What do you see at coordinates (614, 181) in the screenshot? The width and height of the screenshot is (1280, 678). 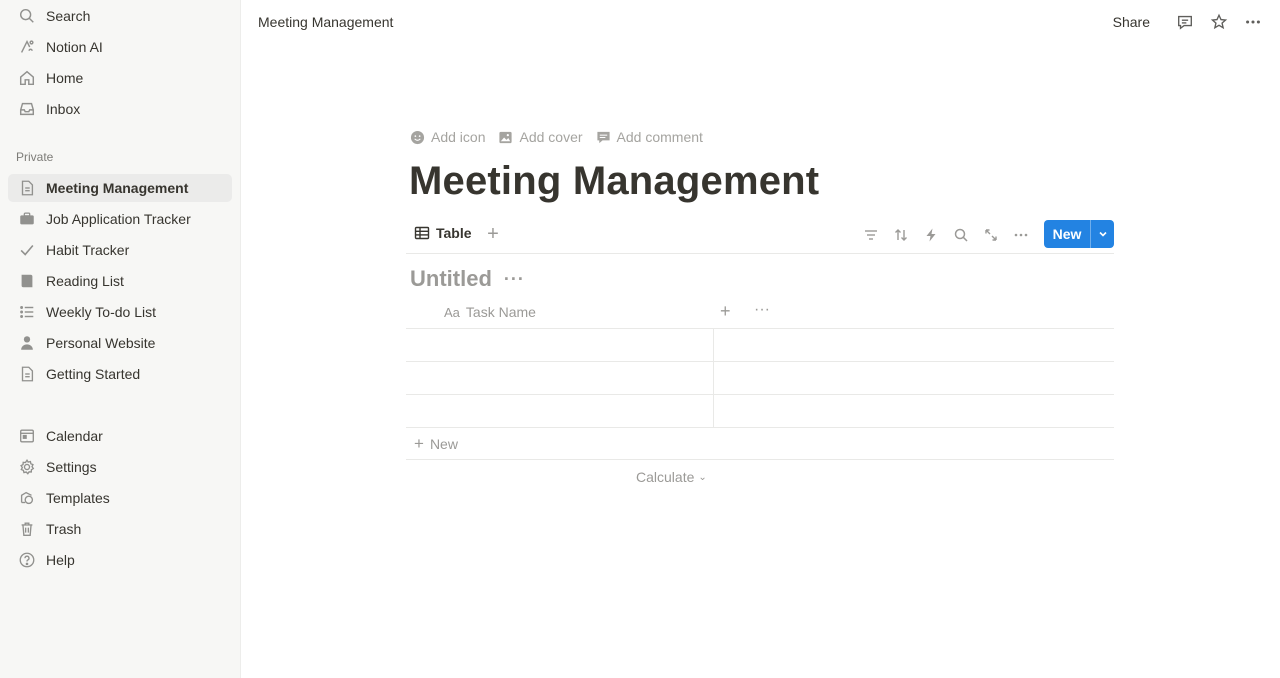 I see `page-title: Meeting Management` at bounding box center [614, 181].